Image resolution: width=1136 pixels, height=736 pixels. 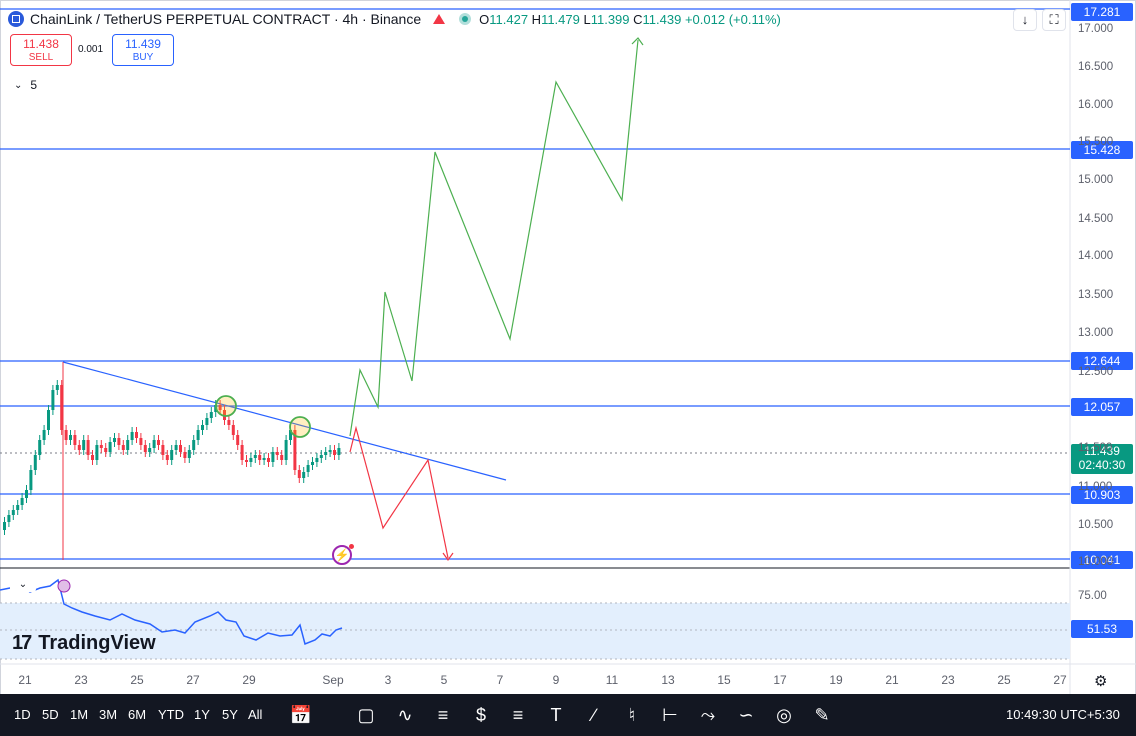 I want to click on timeframe-6m: 6M, so click(x=137, y=714).